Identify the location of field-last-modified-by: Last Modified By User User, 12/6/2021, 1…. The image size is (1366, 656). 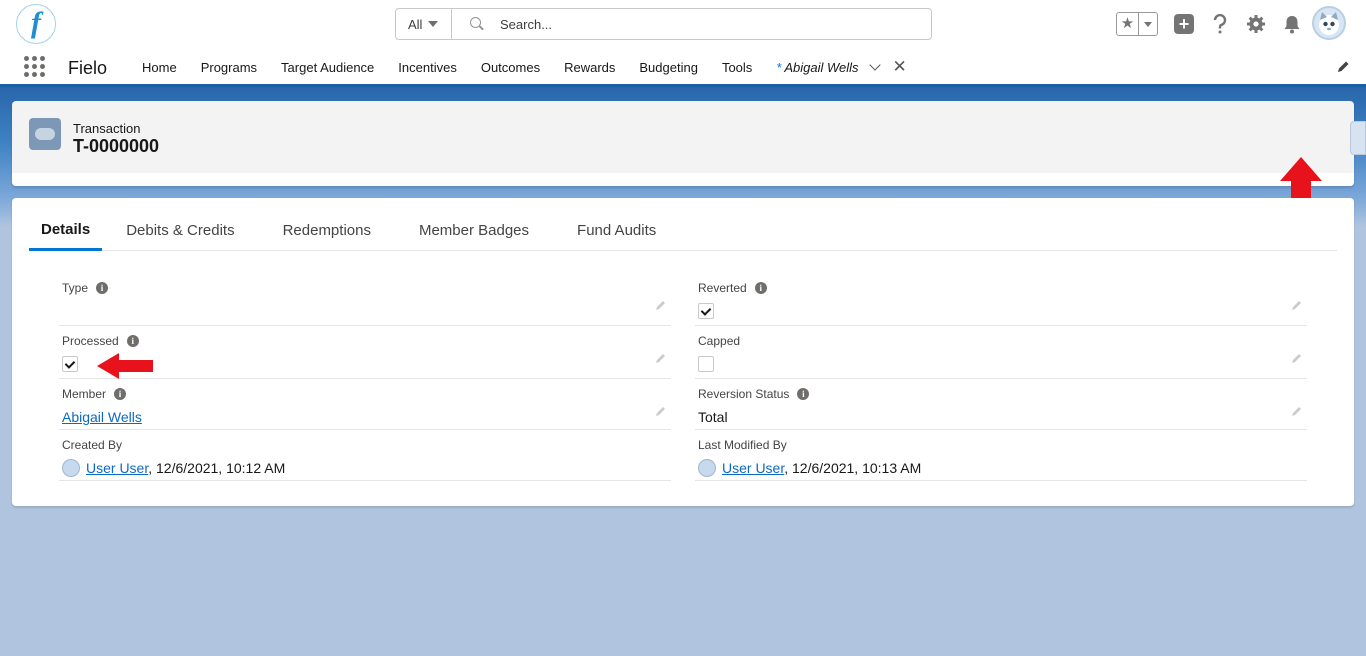
(1001, 455).